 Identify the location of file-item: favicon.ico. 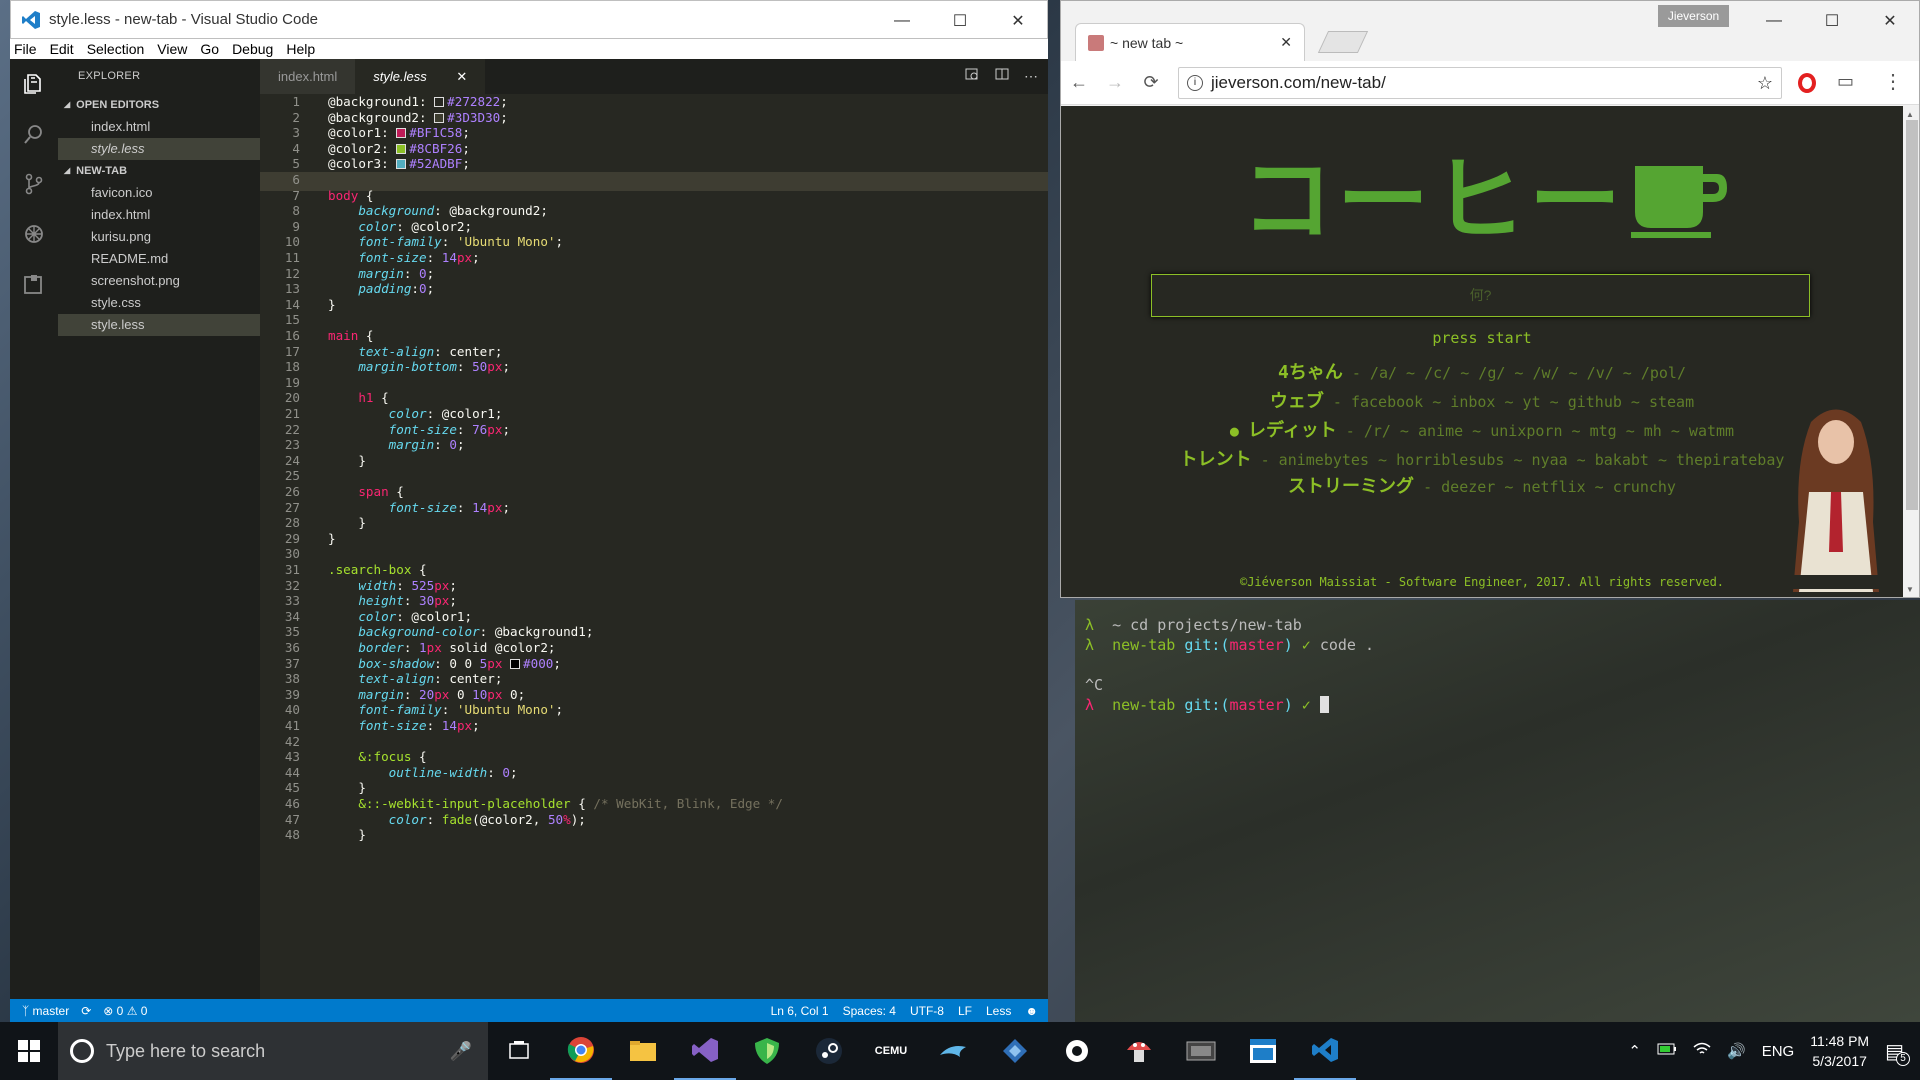
(159, 193).